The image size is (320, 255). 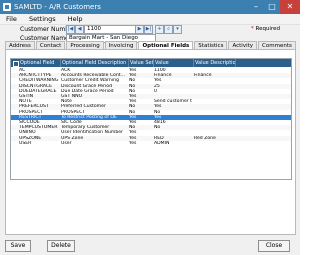 What do you see at coordinates (159, 29) in the screenshot?
I see `new-record-button: +` at bounding box center [159, 29].